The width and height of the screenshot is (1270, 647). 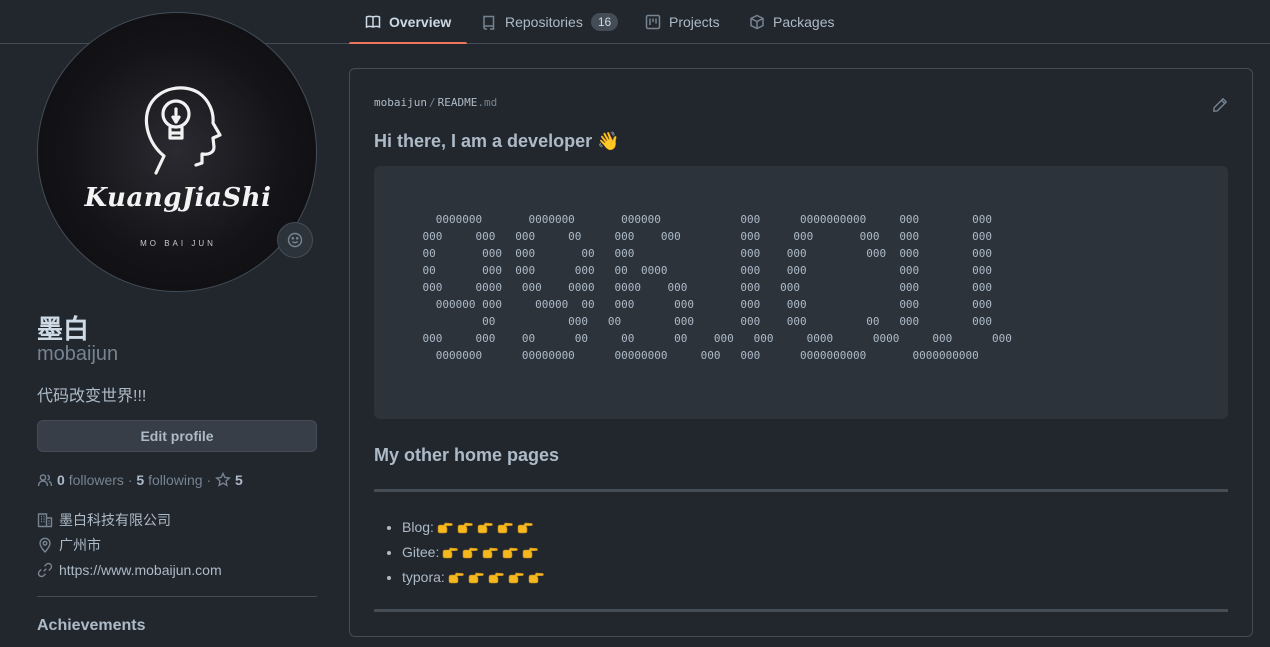 What do you see at coordinates (801, 610) in the screenshot?
I see `bottom-divider` at bounding box center [801, 610].